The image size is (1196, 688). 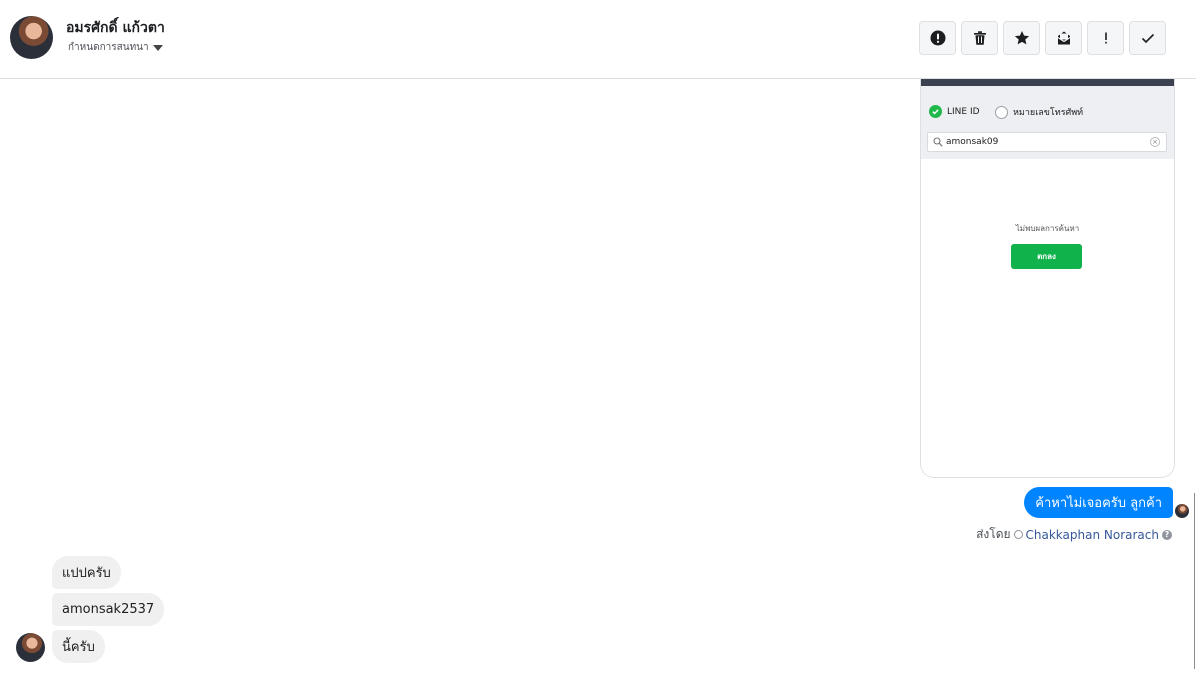 I want to click on scrollbar, so click(x=1194, y=581).